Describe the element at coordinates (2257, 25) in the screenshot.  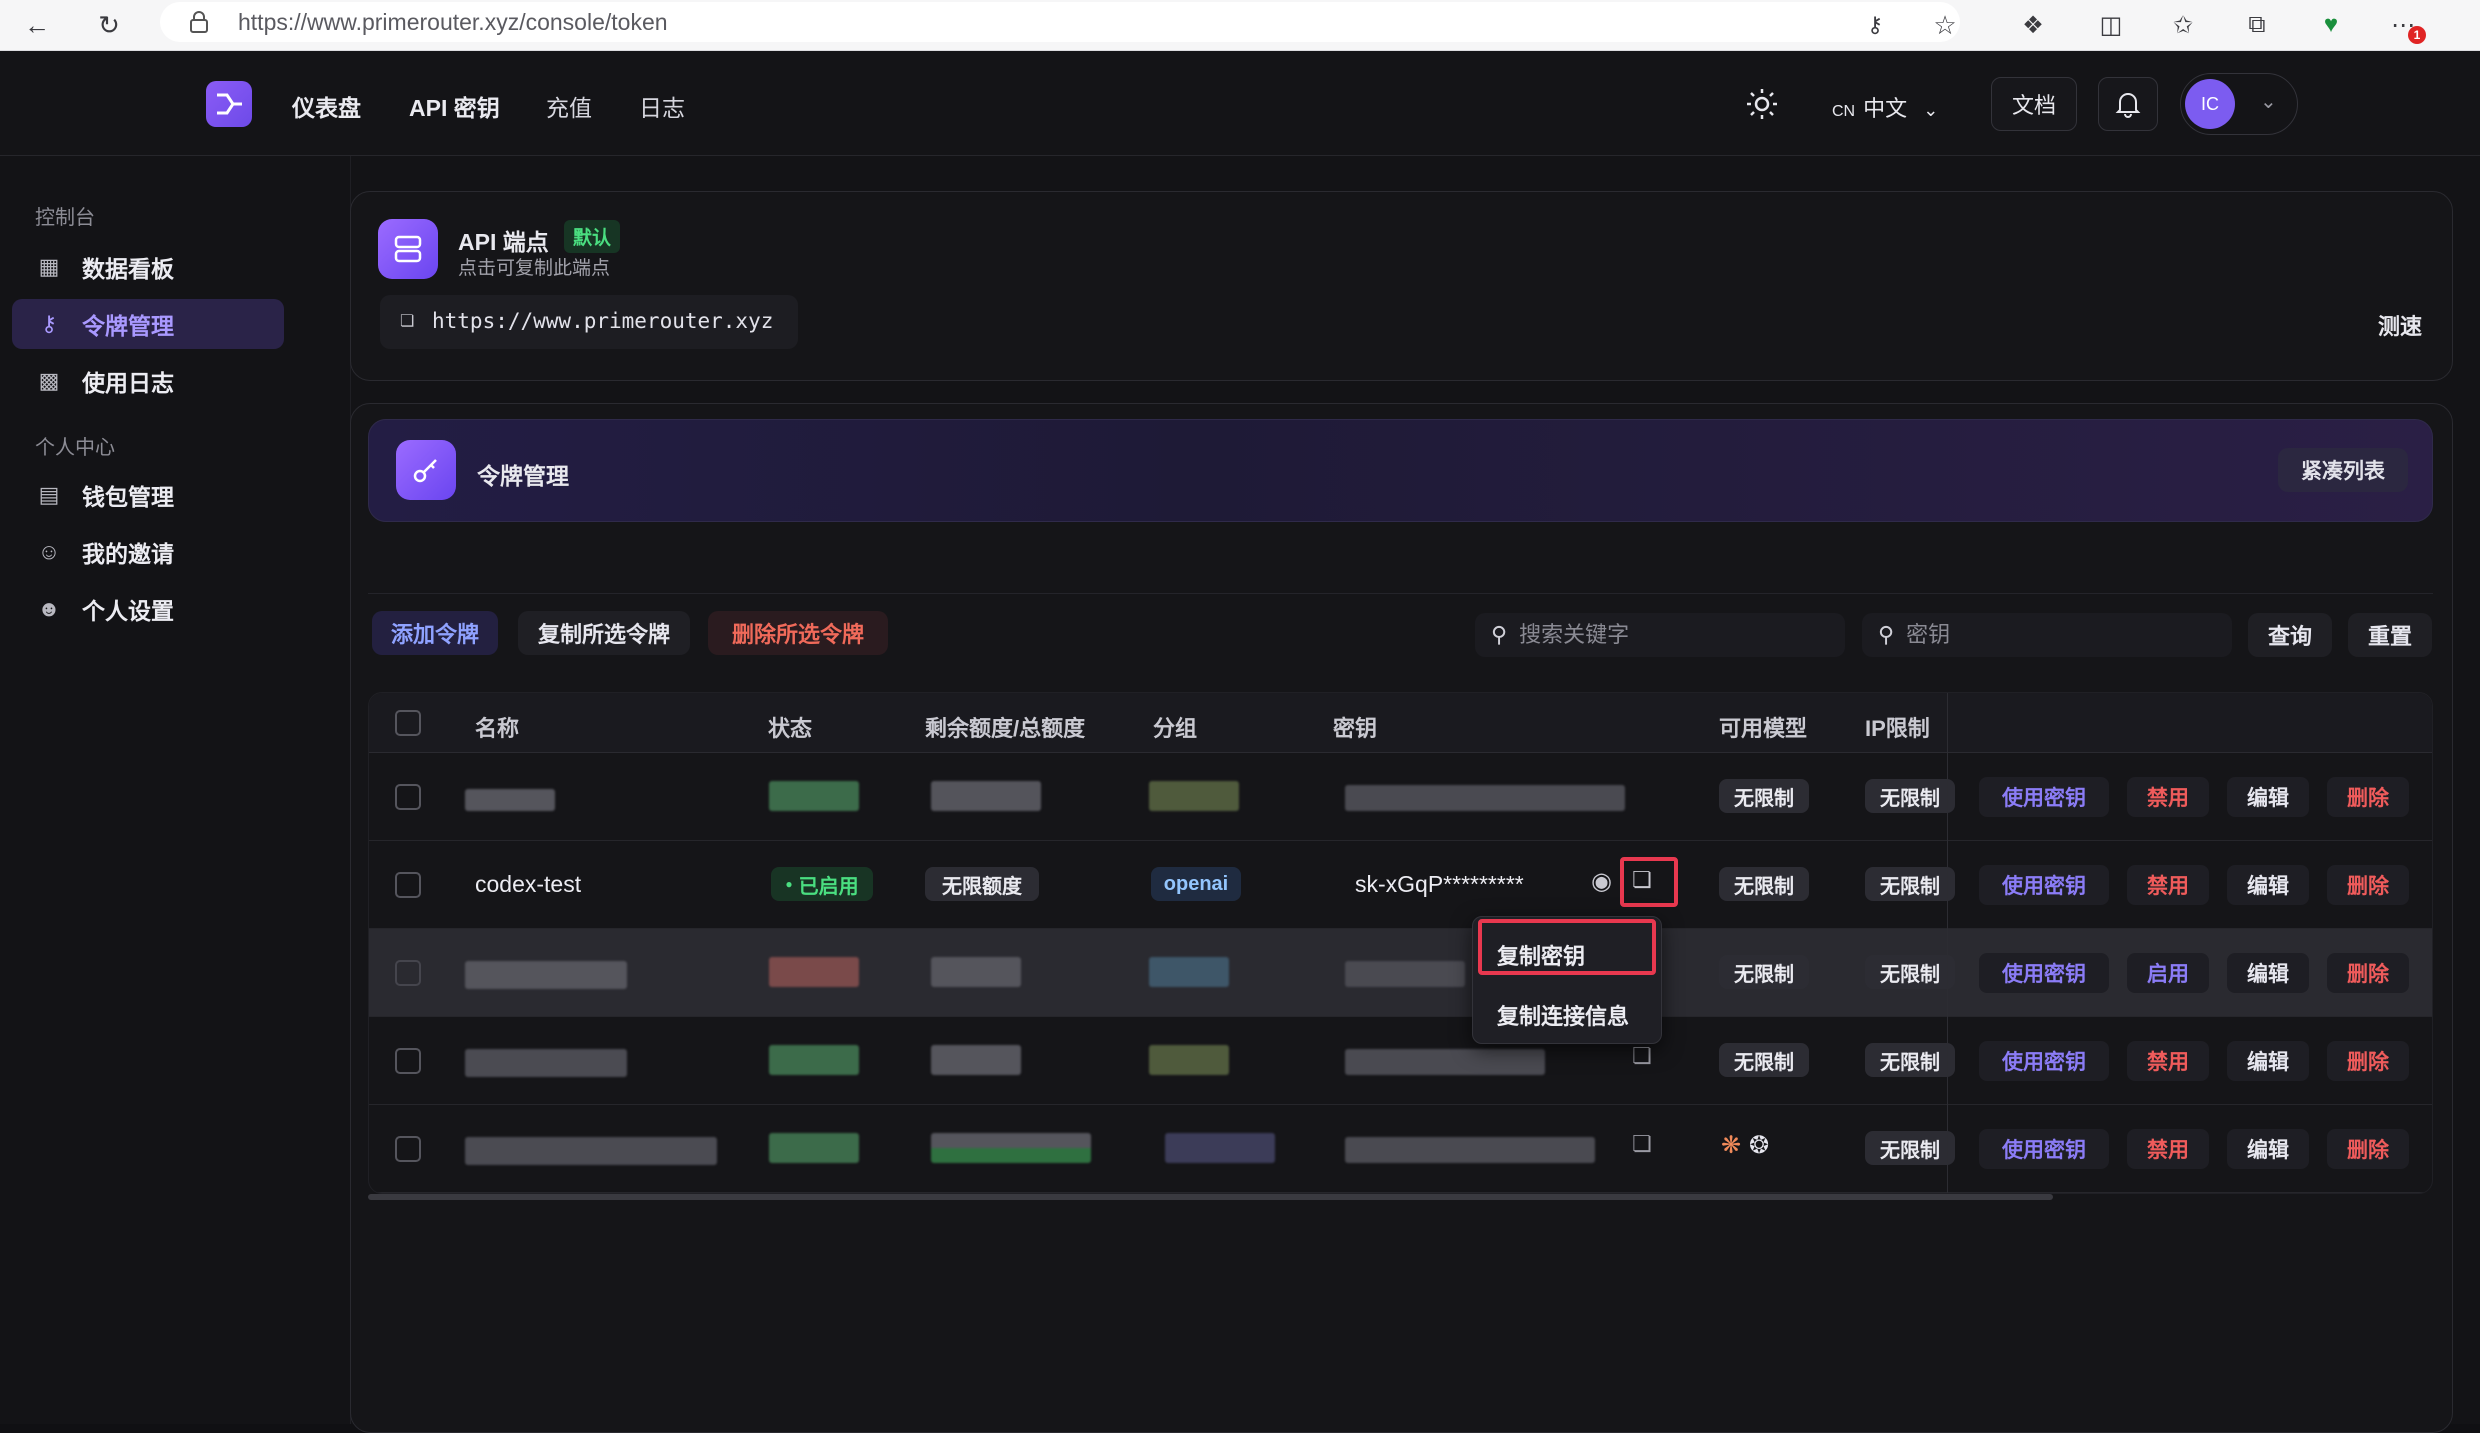
I see `collections-icon: ⧉` at that location.